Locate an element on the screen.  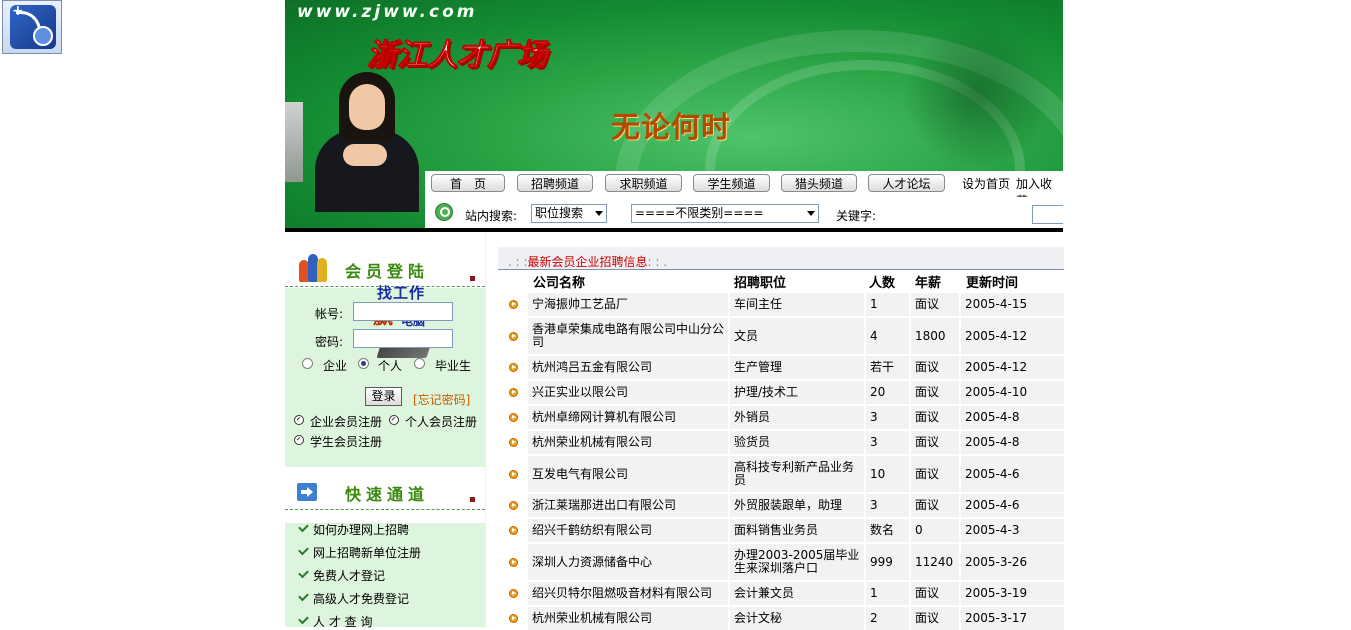
quick-link-talent-search: 人 才 查 询 is located at coordinates (342, 621).